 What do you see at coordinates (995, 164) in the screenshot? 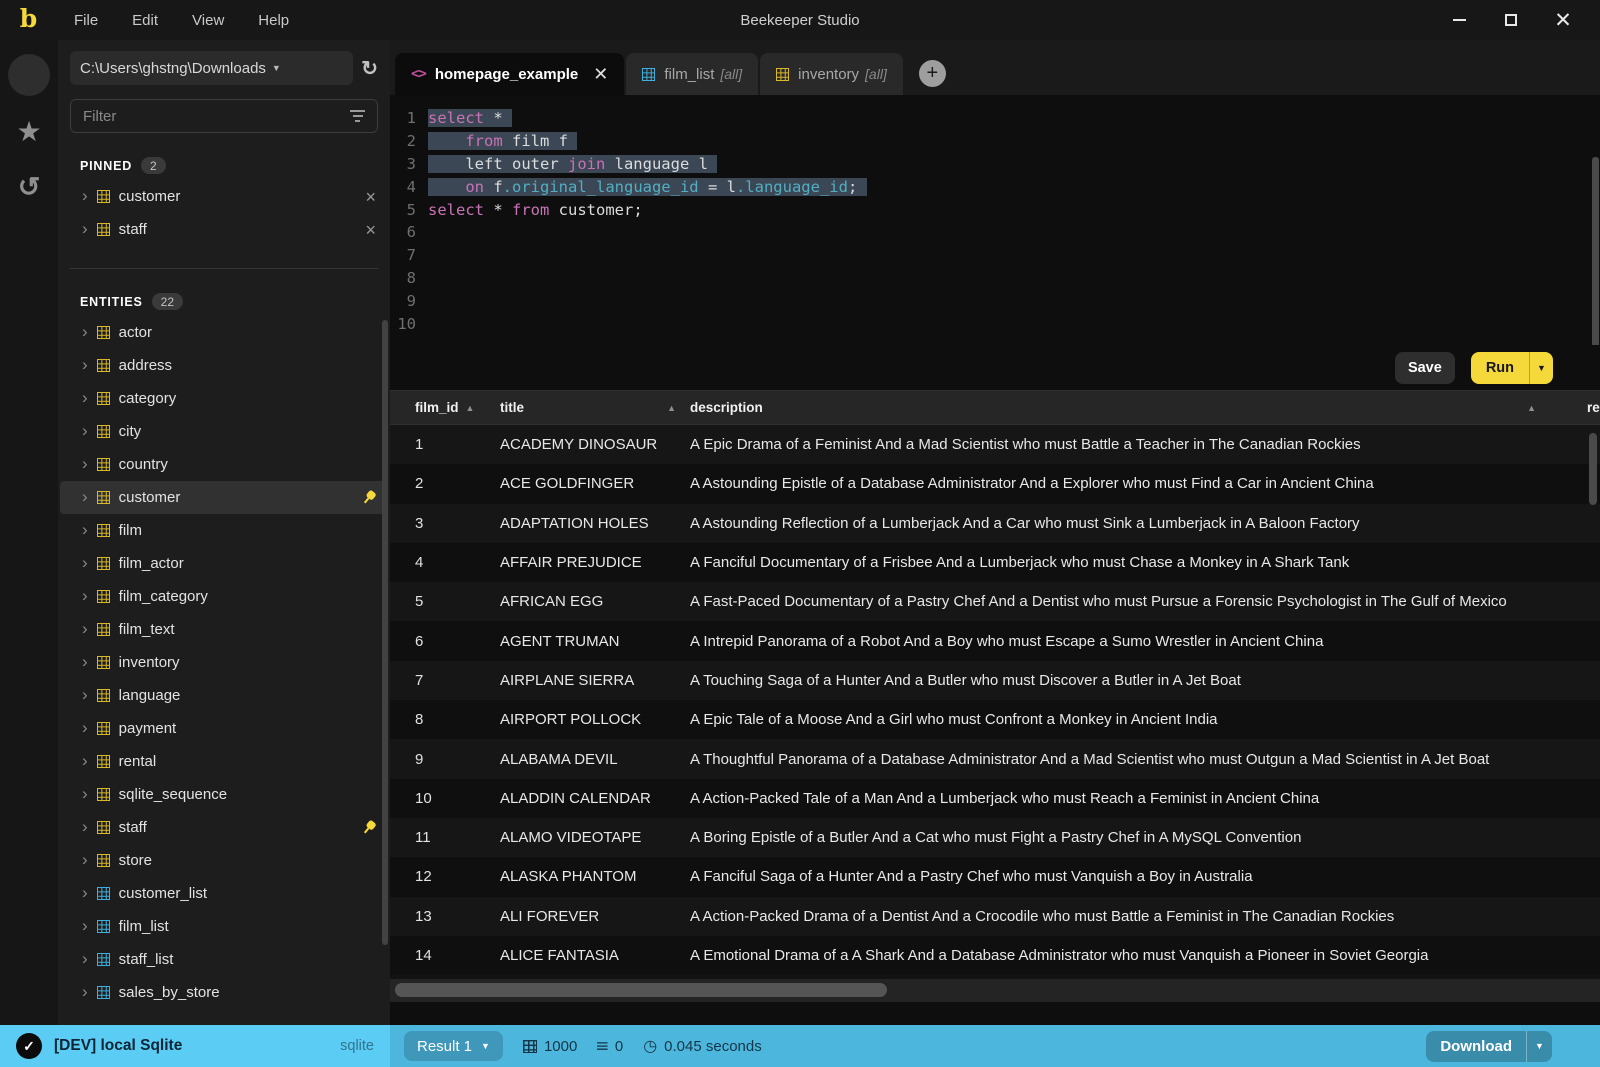
I see `code-line-3: 3 left outer join language l` at bounding box center [995, 164].